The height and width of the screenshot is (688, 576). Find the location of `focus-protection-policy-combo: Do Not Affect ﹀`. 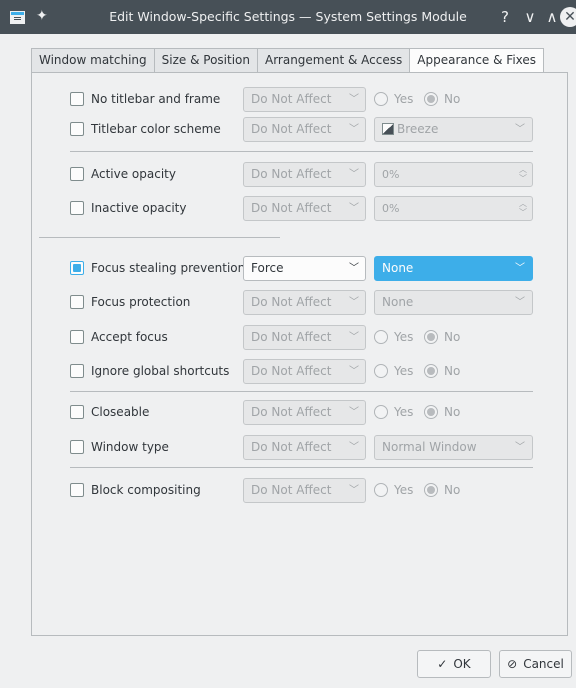

focus-protection-policy-combo: Do Not Affect ﹀ is located at coordinates (304, 302).